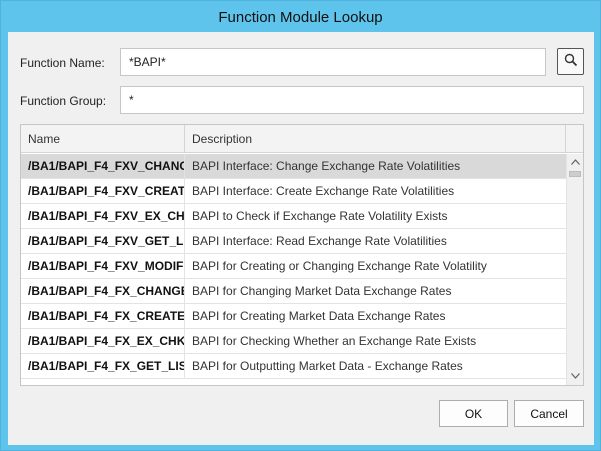 Image resolution: width=601 pixels, height=451 pixels. I want to click on function-name-cell: /BA1/BAPI_F4_FXV_GET_LIS, so click(103, 241).